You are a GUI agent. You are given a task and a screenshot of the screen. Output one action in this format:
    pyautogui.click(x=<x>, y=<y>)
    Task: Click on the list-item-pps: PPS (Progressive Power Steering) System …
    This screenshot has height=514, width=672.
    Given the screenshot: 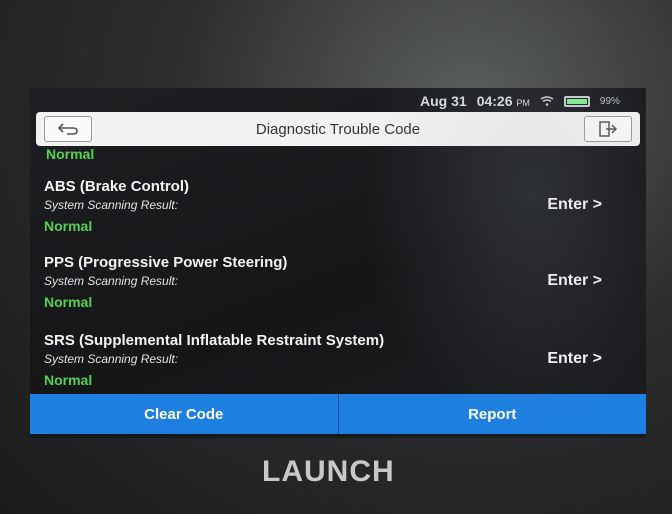 What is the action you would take?
    pyautogui.click(x=344, y=293)
    